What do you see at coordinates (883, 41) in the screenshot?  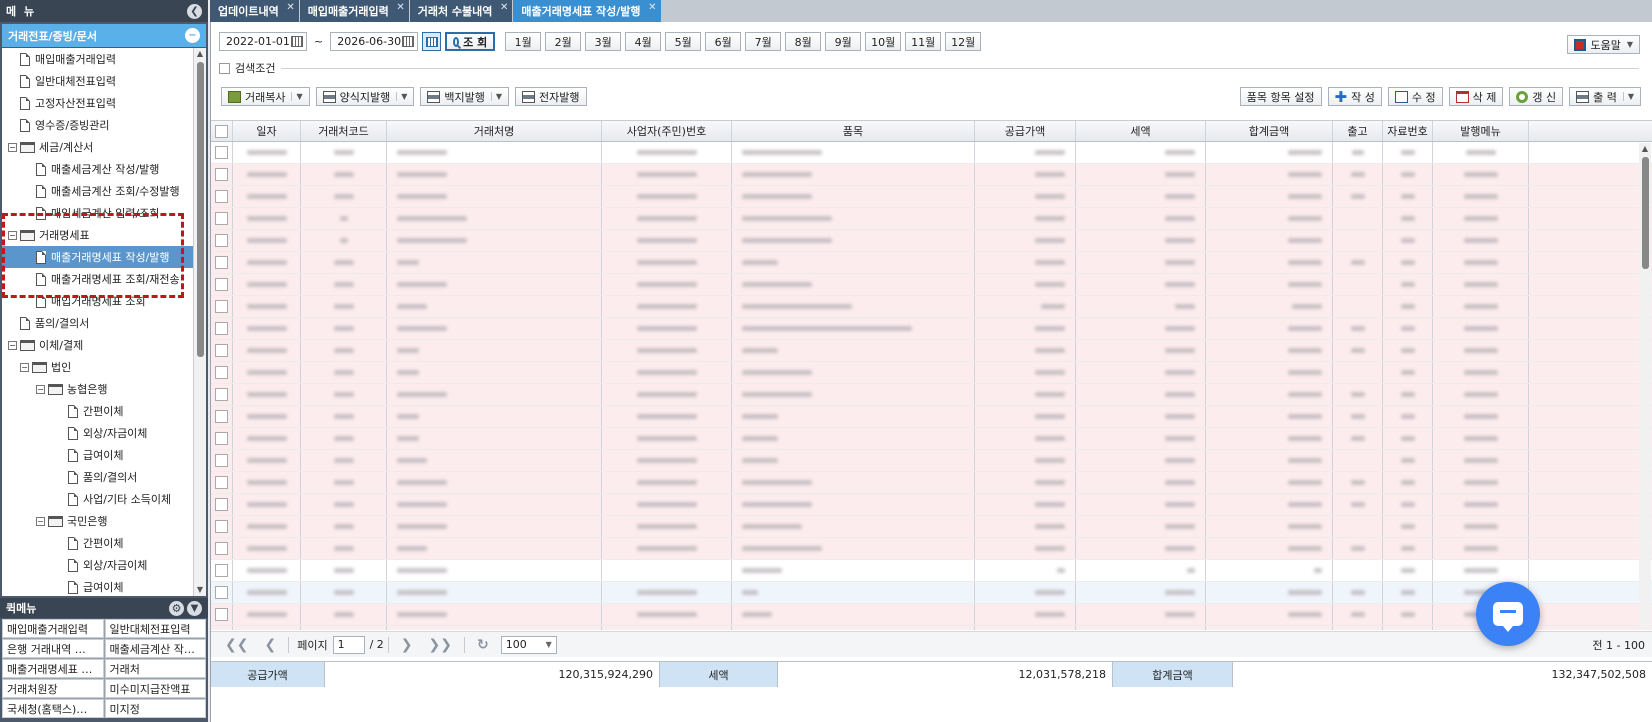 I see `month-button-10: 10월` at bounding box center [883, 41].